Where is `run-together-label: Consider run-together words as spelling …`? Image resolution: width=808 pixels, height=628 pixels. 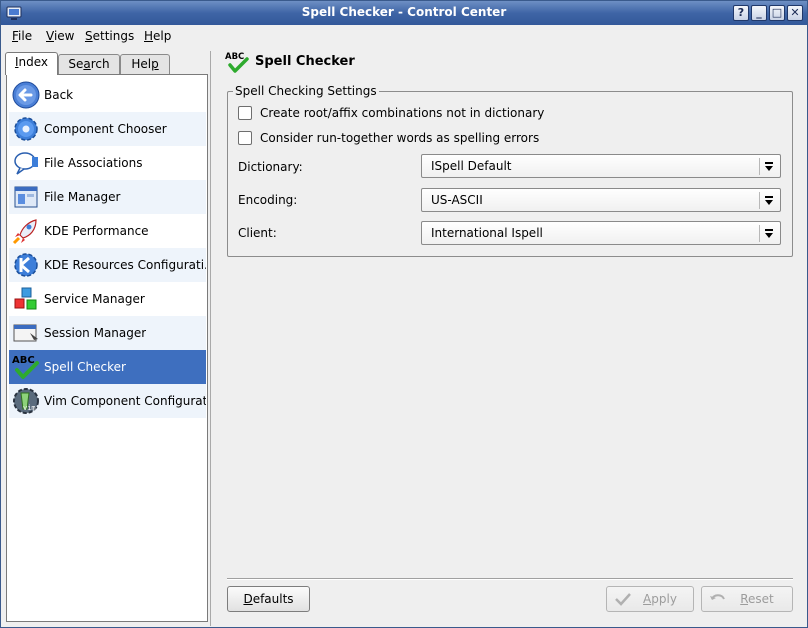 run-together-label: Consider run-together words as spelling … is located at coordinates (400, 138).